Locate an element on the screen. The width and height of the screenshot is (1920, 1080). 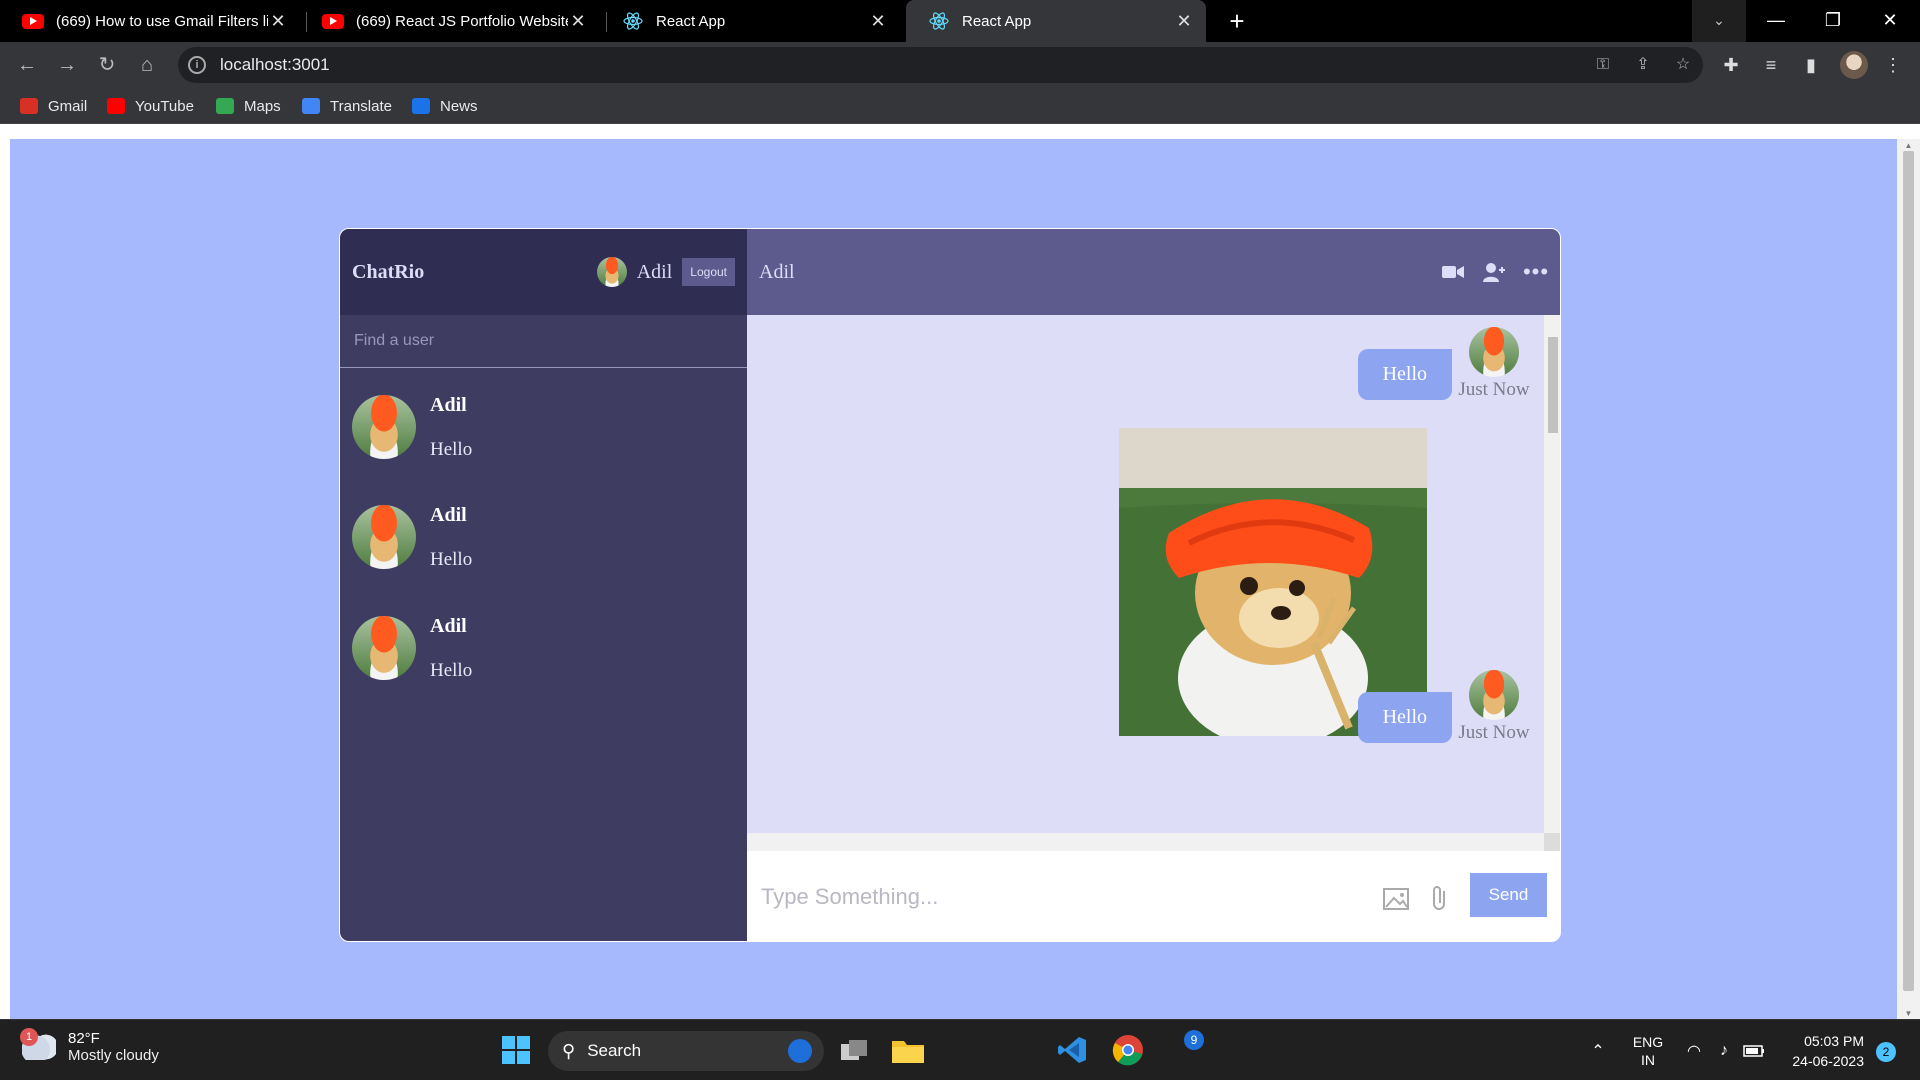
file-explorer-icon is located at coordinates (908, 1050).